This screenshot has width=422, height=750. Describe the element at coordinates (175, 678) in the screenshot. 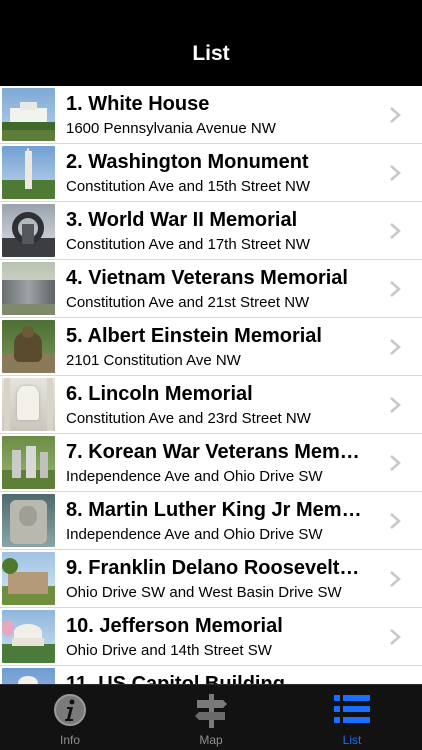

I see `item-name: 11. US Capitol Building` at that location.